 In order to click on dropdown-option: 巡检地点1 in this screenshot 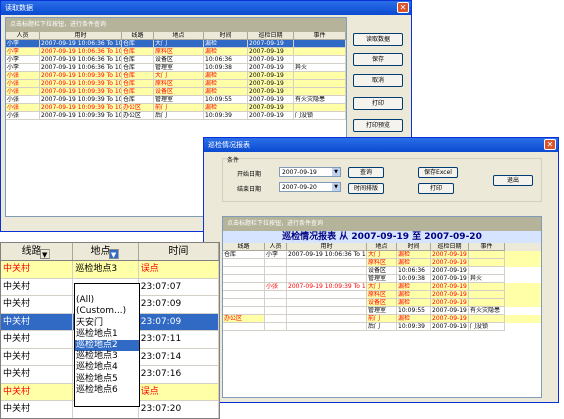, I will do `click(107, 334)`.